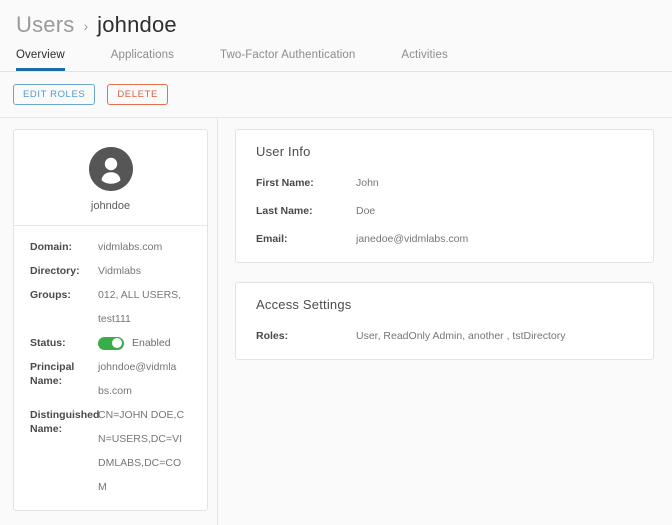 The height and width of the screenshot is (525, 672). I want to click on info-label-first-name: First Name:, so click(285, 183).